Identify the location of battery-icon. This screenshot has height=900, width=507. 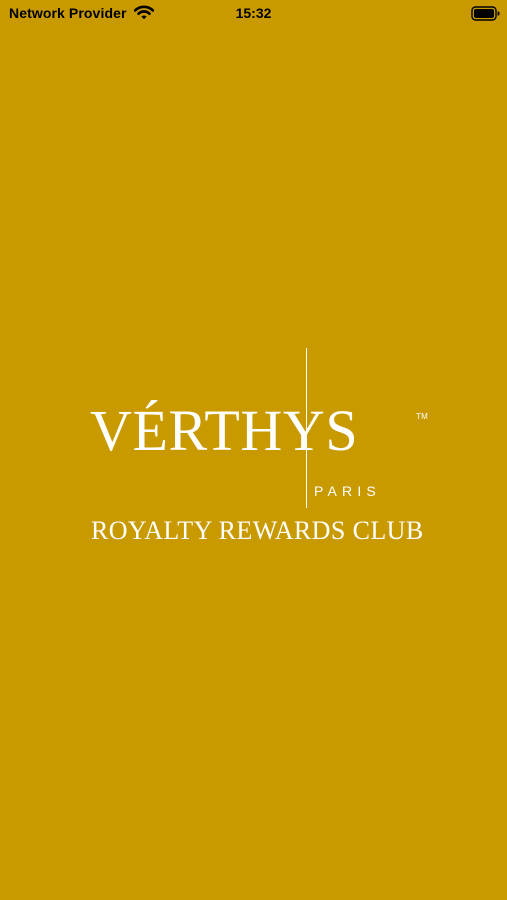
(485, 13).